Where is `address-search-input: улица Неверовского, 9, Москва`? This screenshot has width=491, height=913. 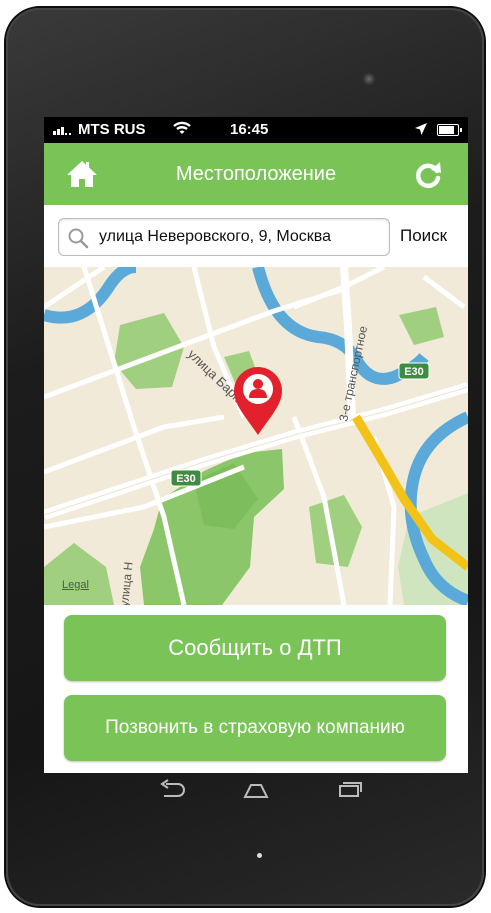
address-search-input: улица Неверовского, 9, Москва is located at coordinates (224, 237).